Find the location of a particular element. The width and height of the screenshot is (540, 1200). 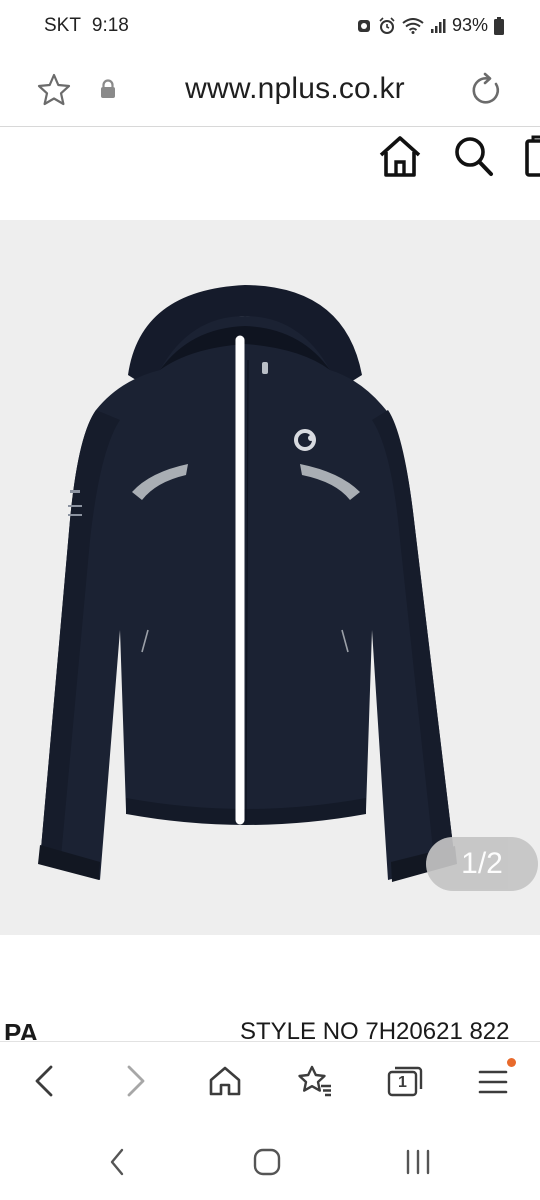

forward-icon is located at coordinates (136, 1081).